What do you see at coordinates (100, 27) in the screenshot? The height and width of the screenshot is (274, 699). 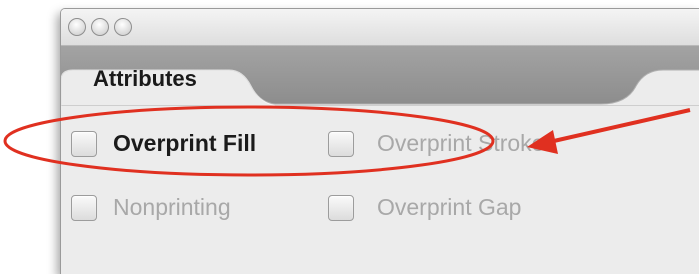 I see `minimize-window-button` at bounding box center [100, 27].